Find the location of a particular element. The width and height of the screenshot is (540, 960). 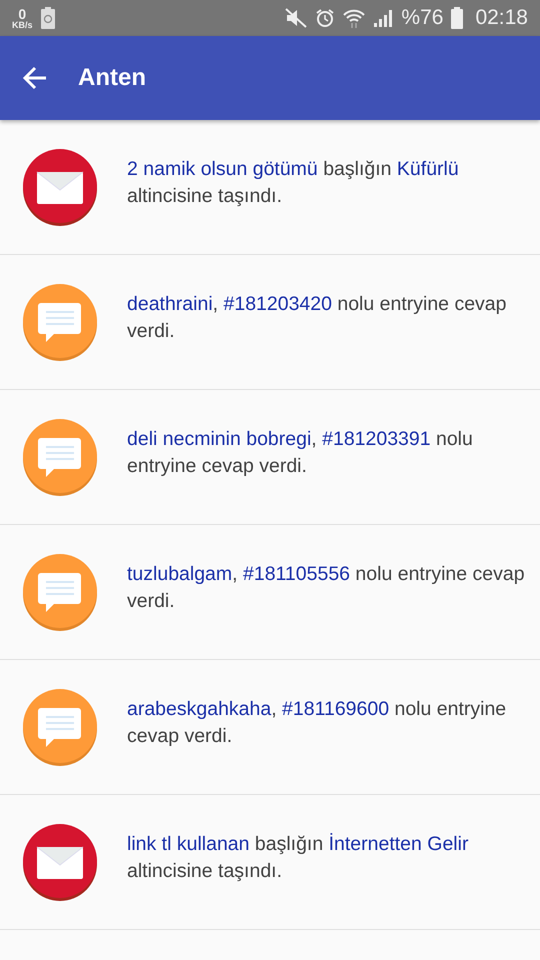

notification-item: arabeskgahkaha, #181169600 nolu entryine cevap verdi. is located at coordinates (270, 727).